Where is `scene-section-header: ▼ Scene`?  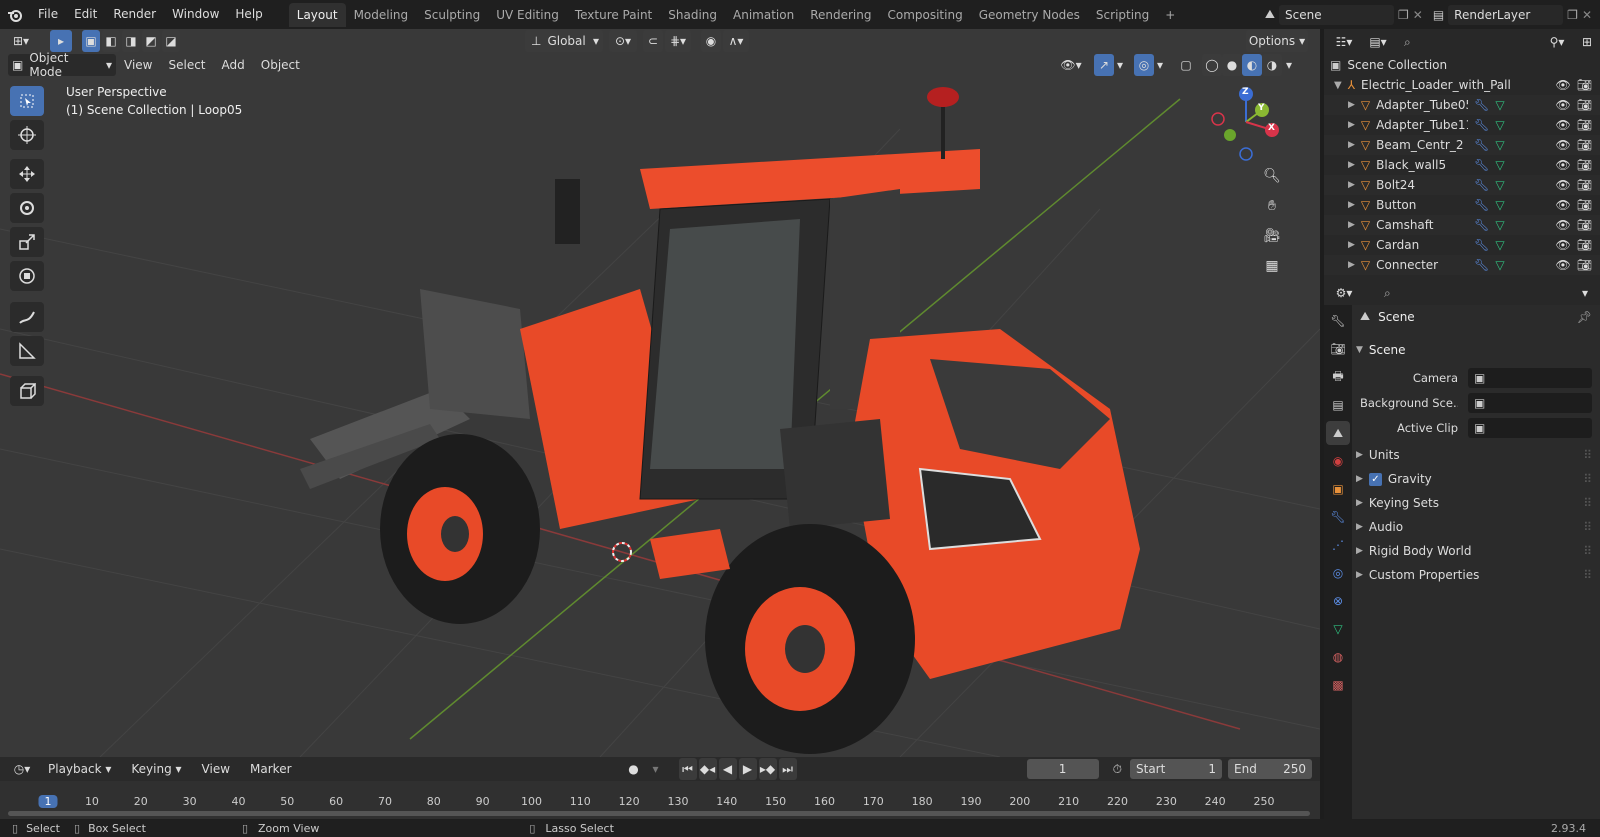
scene-section-header: ▼ Scene is located at coordinates (1476, 350).